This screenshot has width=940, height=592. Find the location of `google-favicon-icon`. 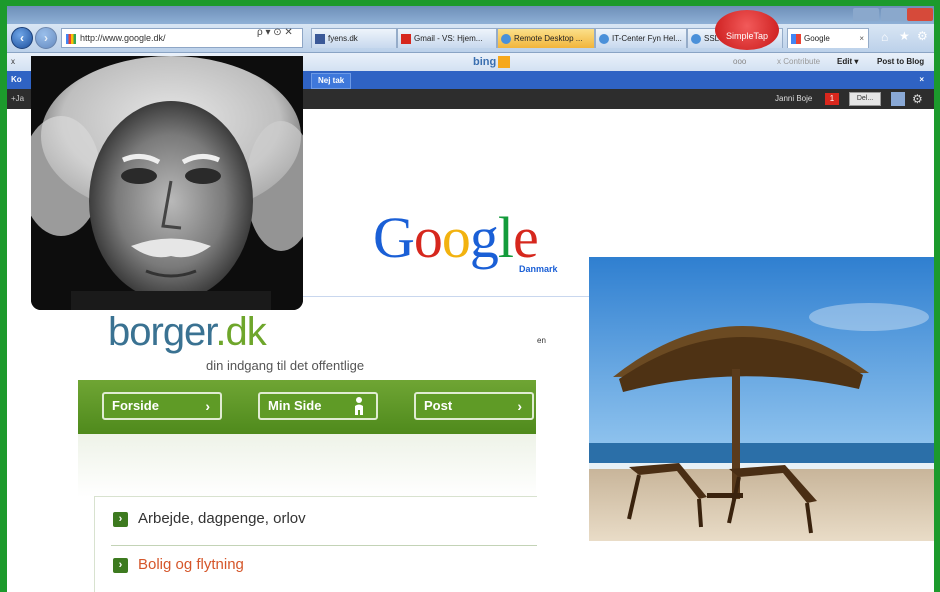

google-favicon-icon is located at coordinates (71, 38).